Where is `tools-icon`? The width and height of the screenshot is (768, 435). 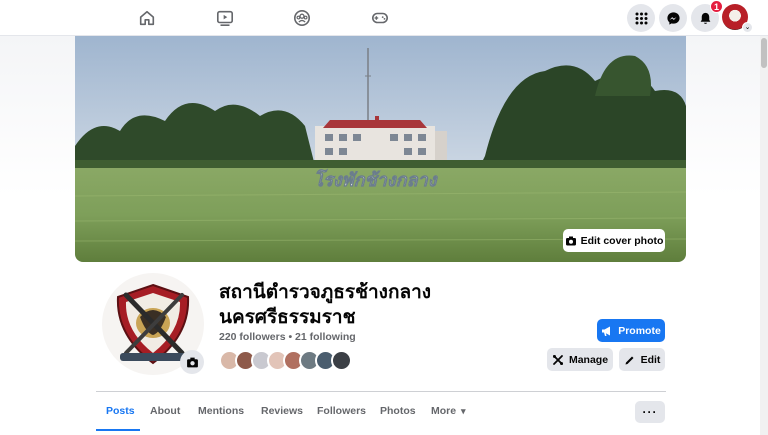 tools-icon is located at coordinates (557, 359).